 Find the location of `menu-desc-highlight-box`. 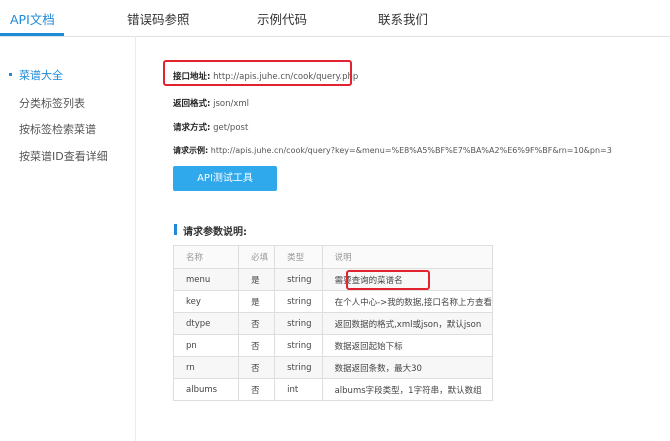

menu-desc-highlight-box is located at coordinates (388, 280).